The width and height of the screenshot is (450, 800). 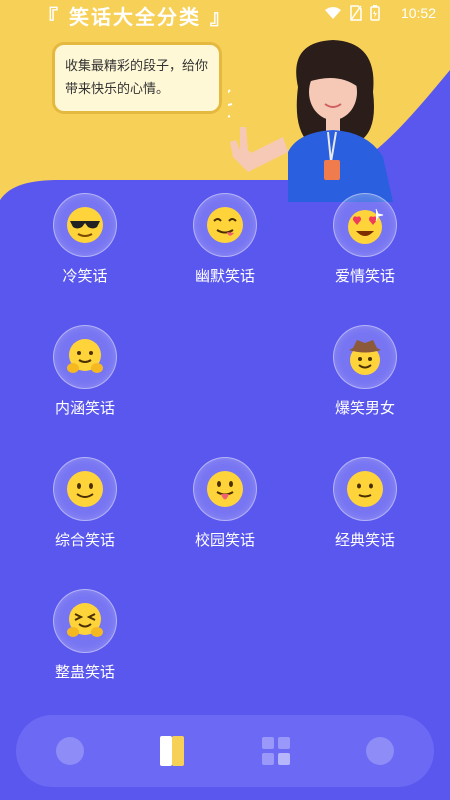 I want to click on category-label: 经典笑话, so click(x=364, y=540).